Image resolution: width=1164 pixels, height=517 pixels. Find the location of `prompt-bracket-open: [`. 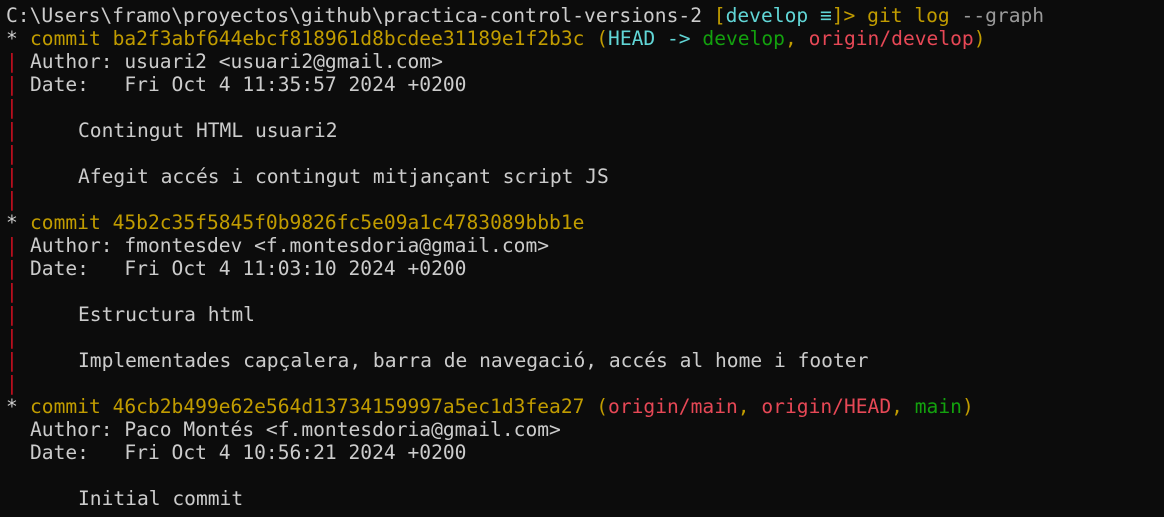

prompt-bracket-open: [ is located at coordinates (714, 15).